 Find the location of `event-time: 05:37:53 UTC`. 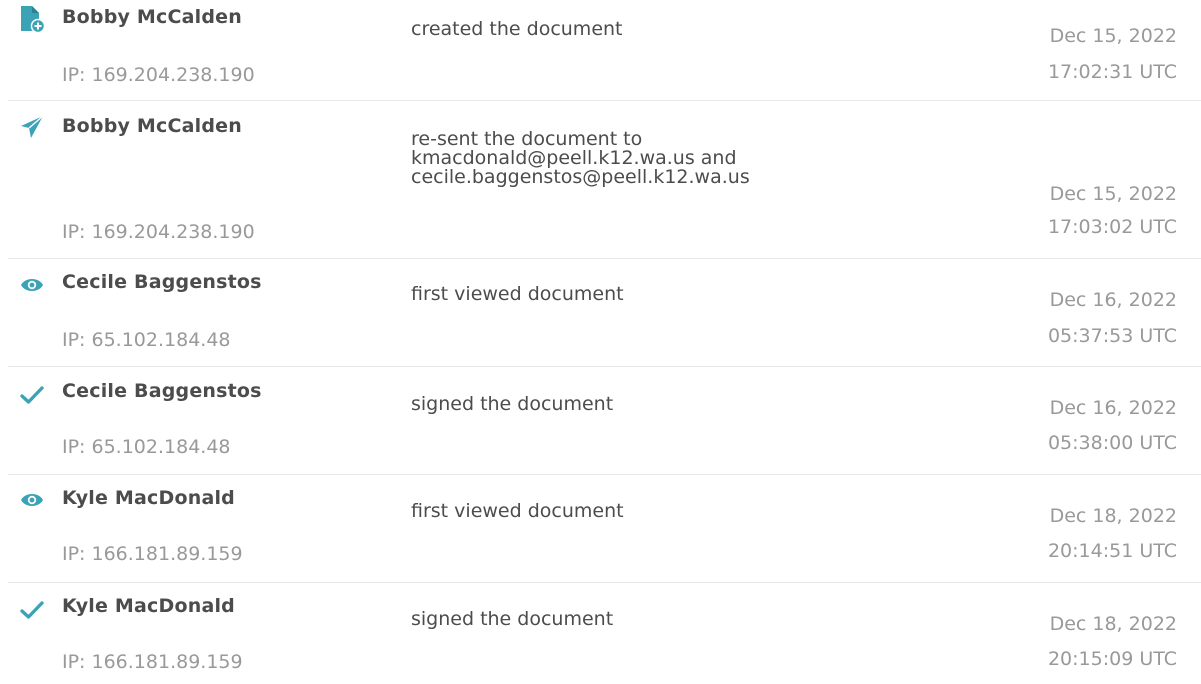

event-time: 05:37:53 UTC is located at coordinates (1112, 336).